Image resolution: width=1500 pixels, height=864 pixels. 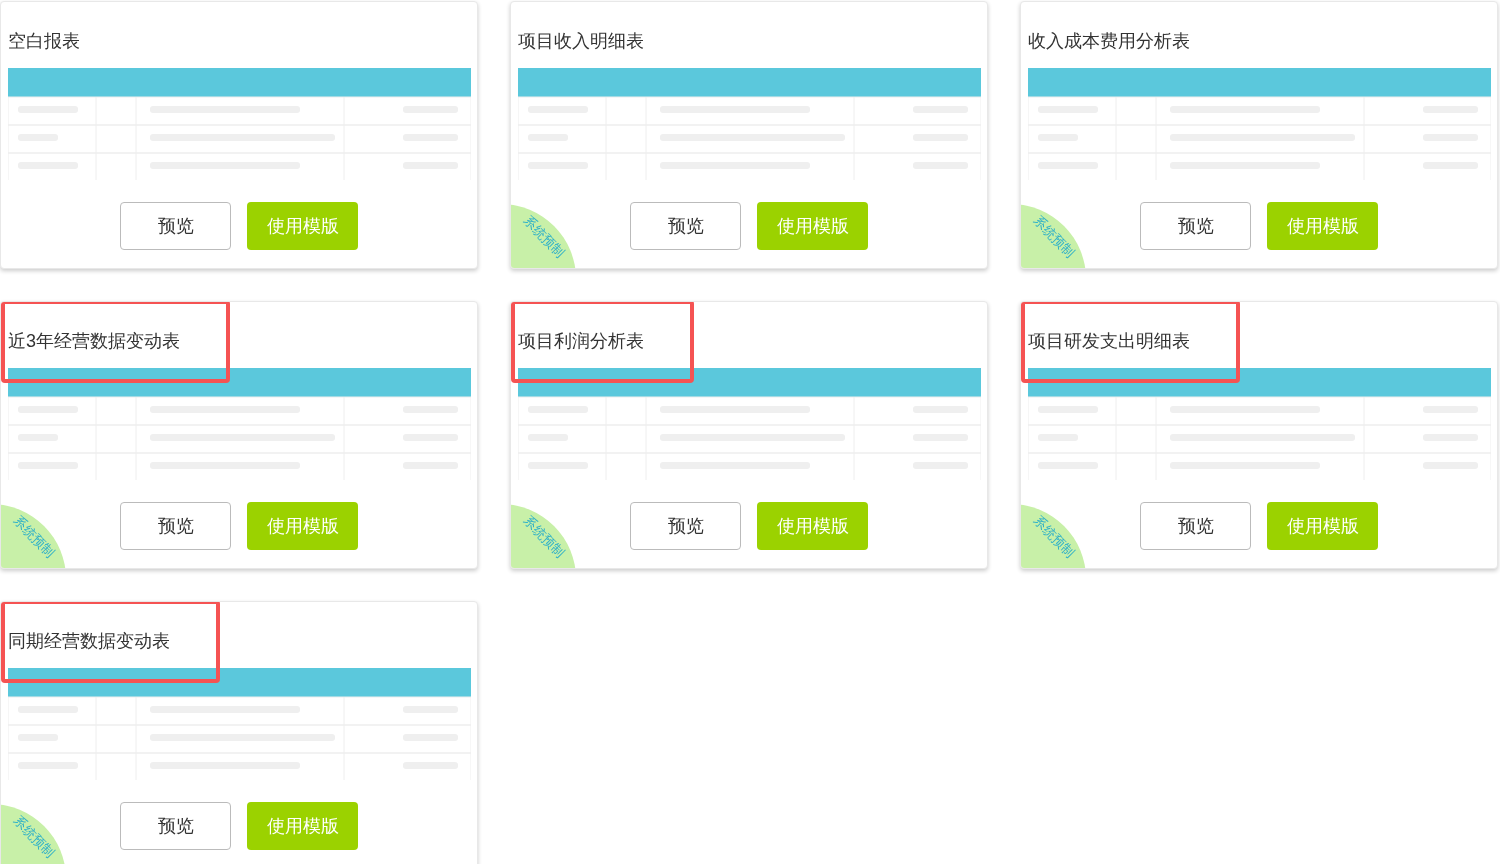 I want to click on card-title: 项目利润分析表, so click(x=581, y=341).